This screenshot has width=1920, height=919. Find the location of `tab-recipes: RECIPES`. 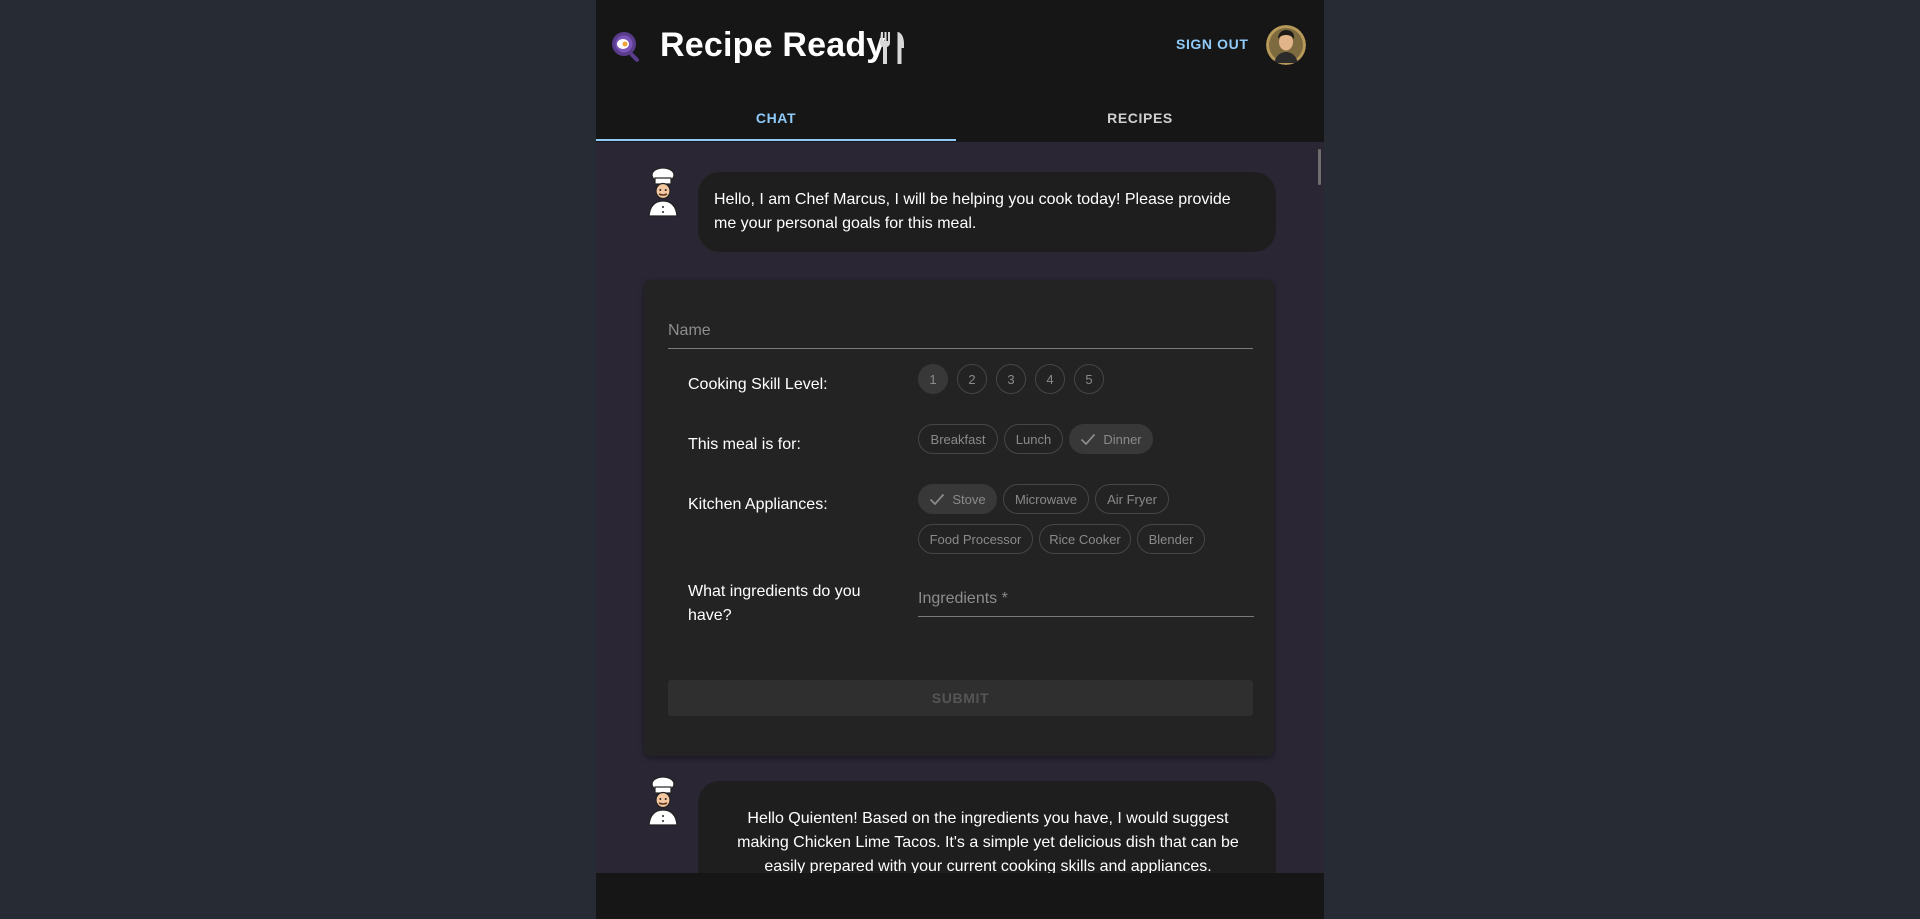

tab-recipes: RECIPES is located at coordinates (1140, 117).